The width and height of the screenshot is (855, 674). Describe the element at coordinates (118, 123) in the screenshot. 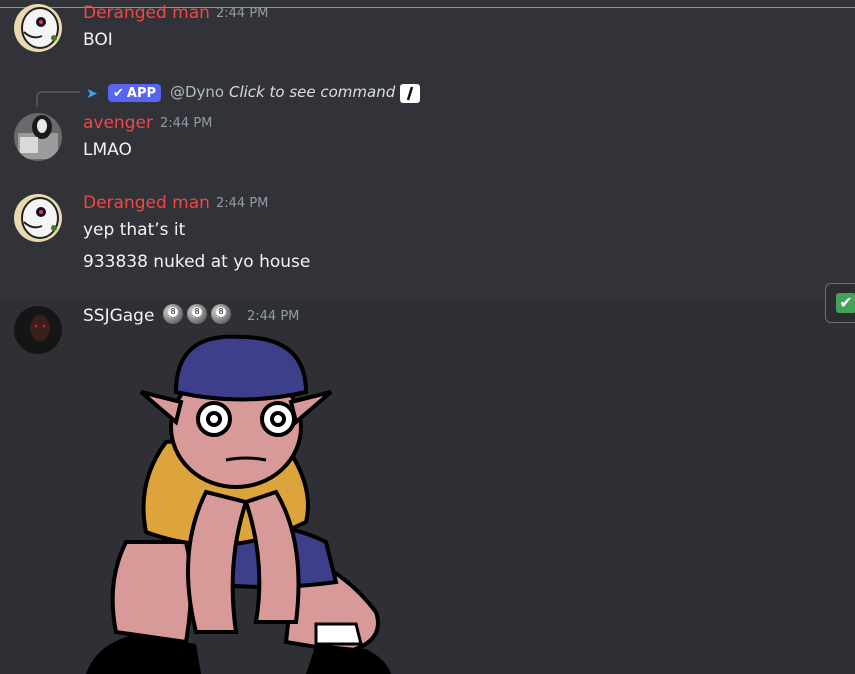

I see `author-name: avenger` at that location.